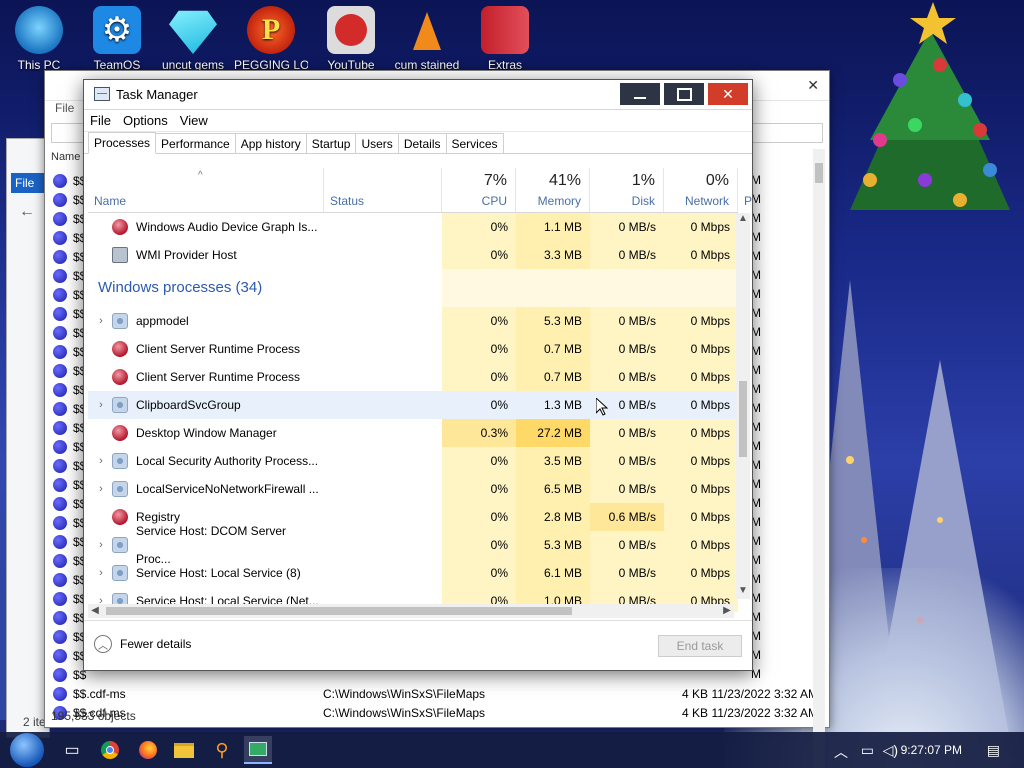  Describe the element at coordinates (627, 517) in the screenshot. I see `disk-cell: 0.6 MB/s` at that location.